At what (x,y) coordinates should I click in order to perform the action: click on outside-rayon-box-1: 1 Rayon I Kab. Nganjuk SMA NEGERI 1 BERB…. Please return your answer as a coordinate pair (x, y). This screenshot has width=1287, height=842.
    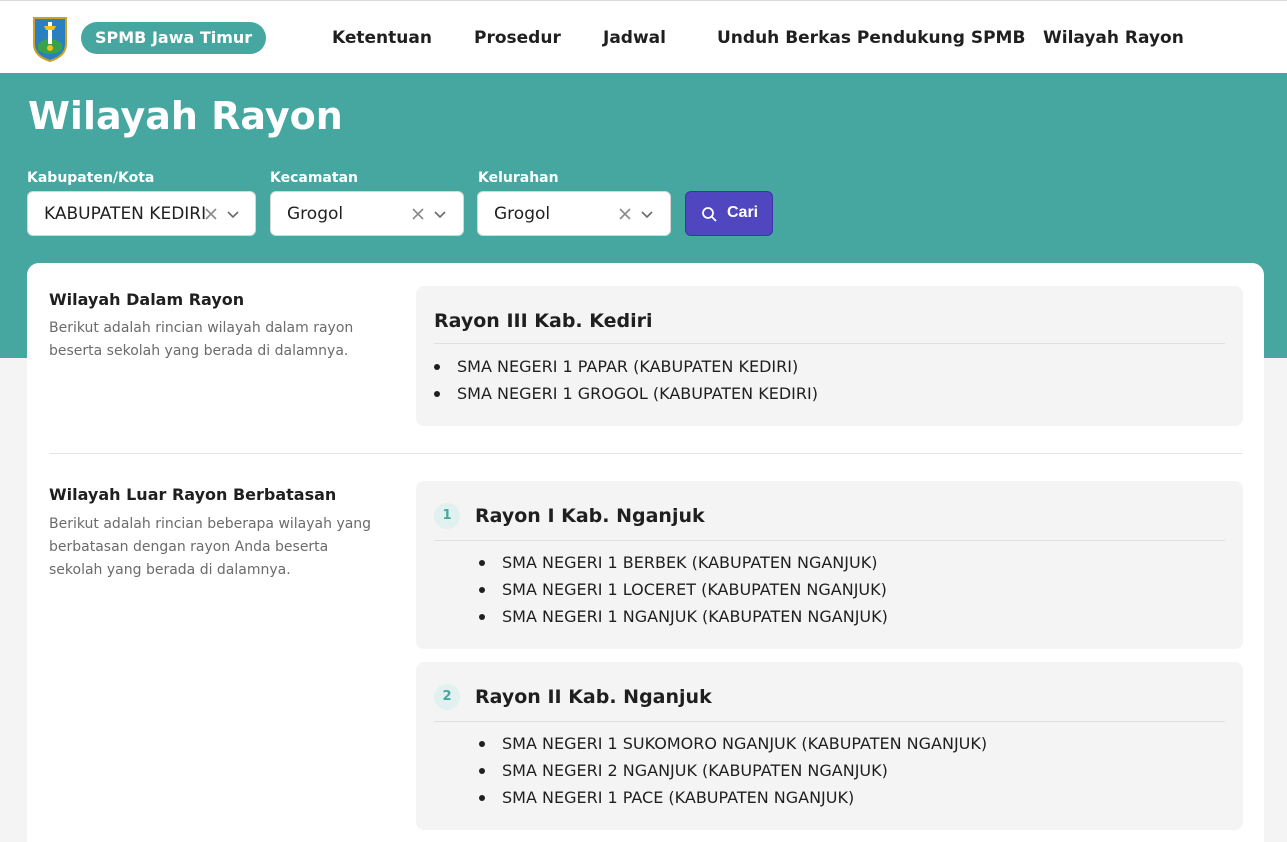
    Looking at the image, I should click on (829, 565).